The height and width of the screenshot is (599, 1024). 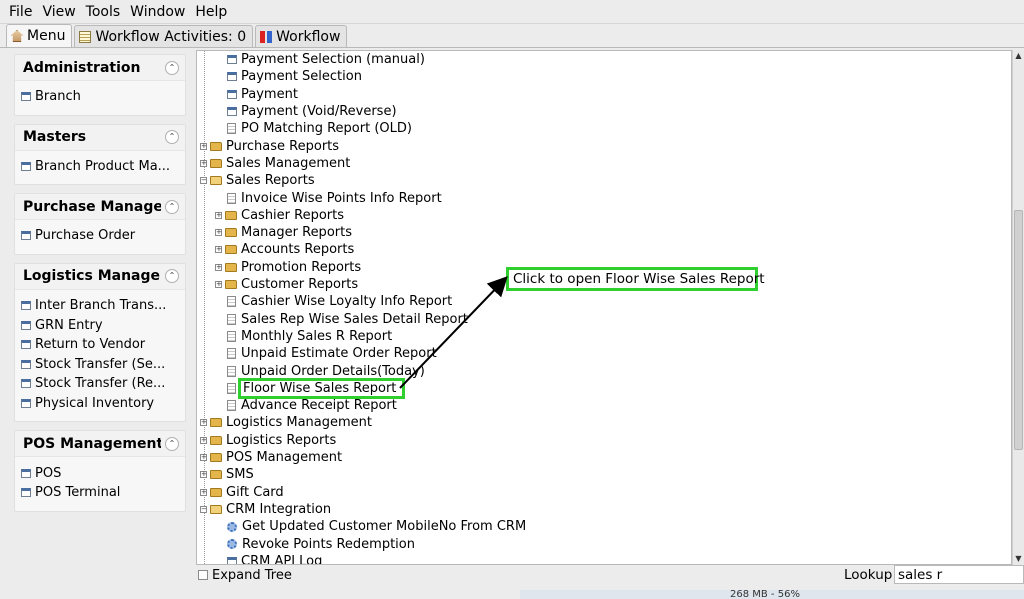 What do you see at coordinates (211, 12) in the screenshot?
I see `menu-help: Help` at bounding box center [211, 12].